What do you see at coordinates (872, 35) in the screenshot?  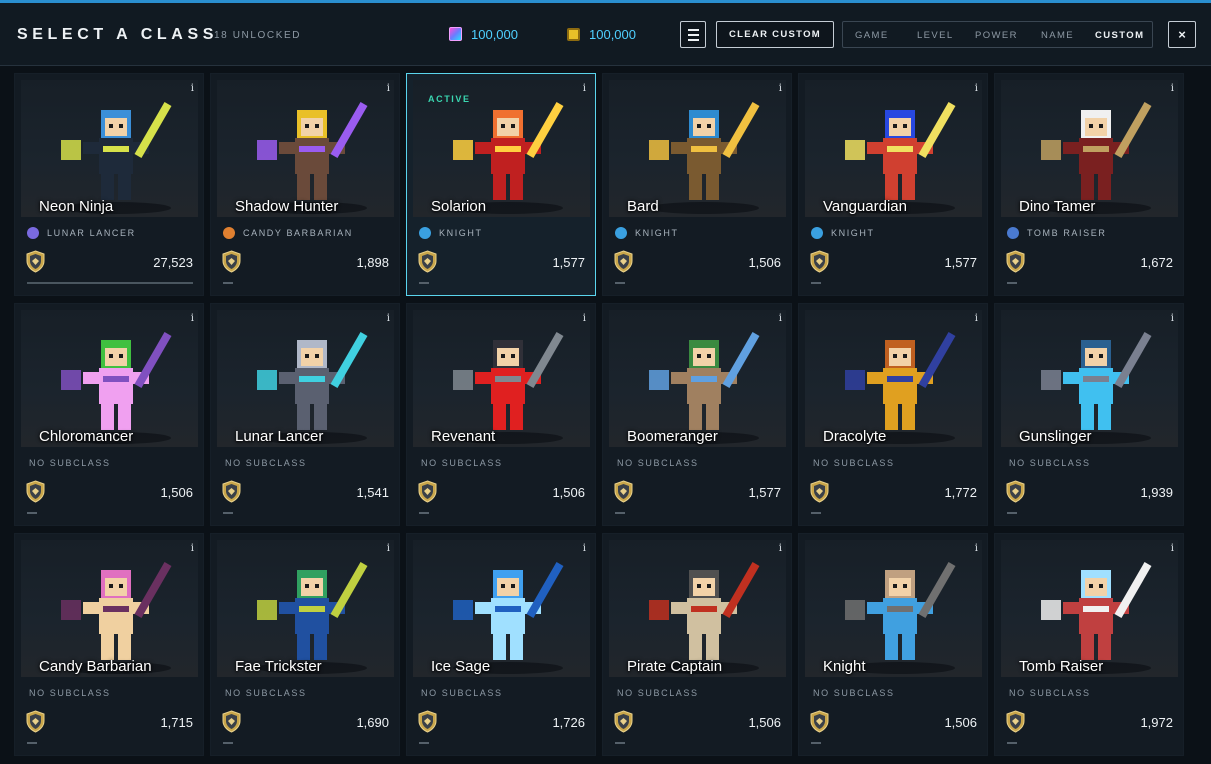 I see `sort-game: GAME` at bounding box center [872, 35].